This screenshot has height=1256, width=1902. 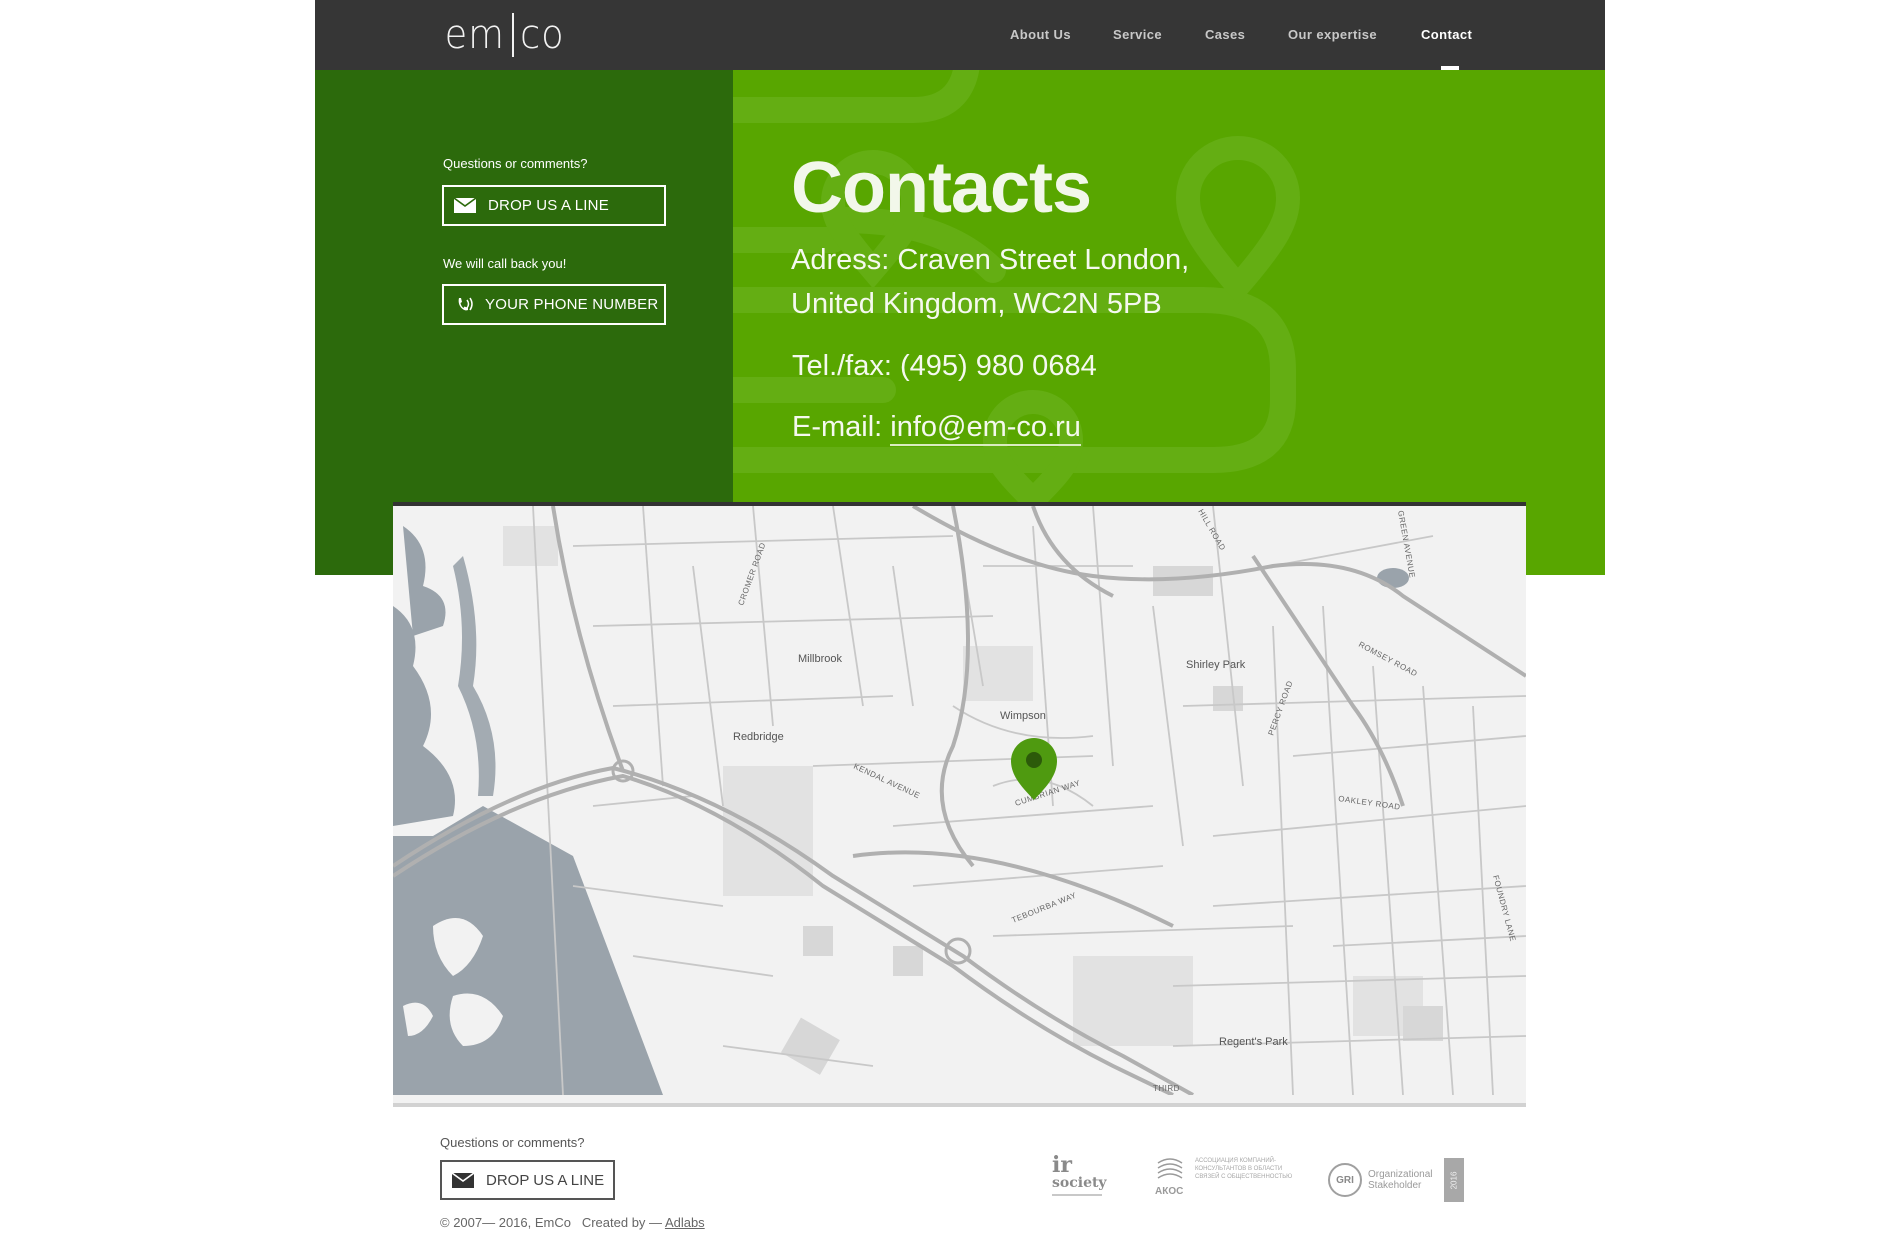 I want to click on map-label-wimpson: Wimpson, so click(x=1023, y=716).